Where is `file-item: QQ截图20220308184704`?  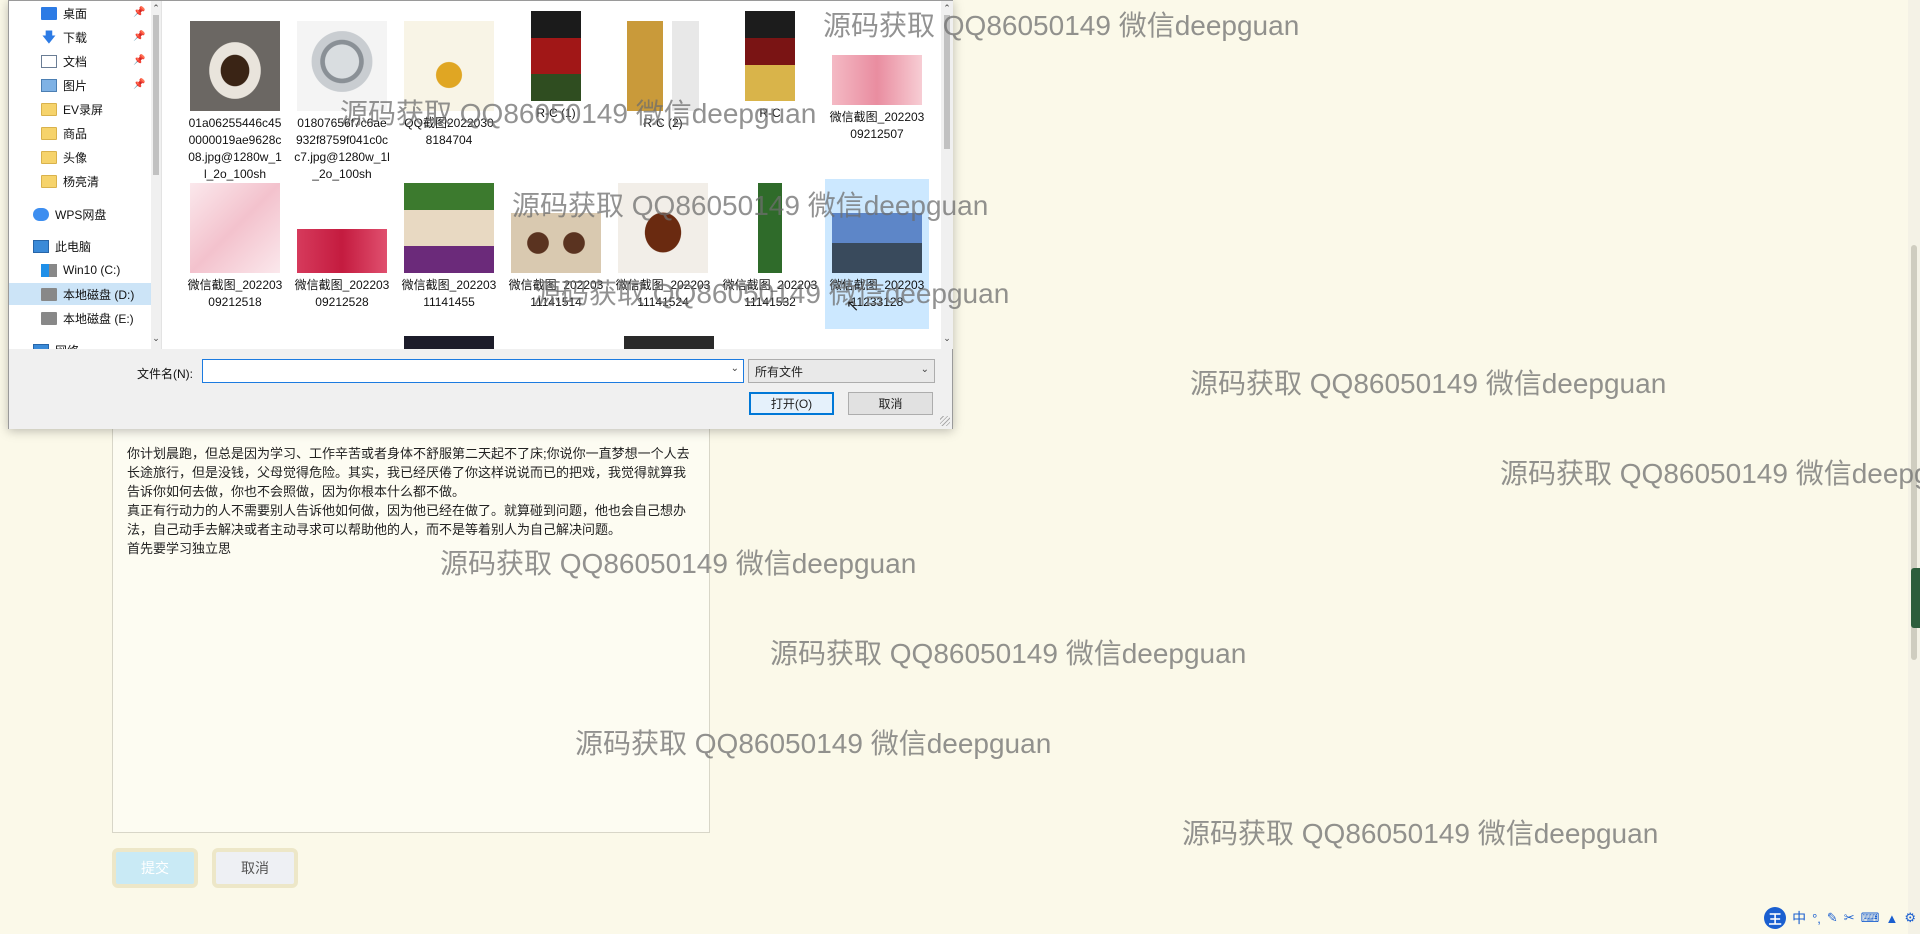 file-item: QQ截图20220308184704 is located at coordinates (449, 85).